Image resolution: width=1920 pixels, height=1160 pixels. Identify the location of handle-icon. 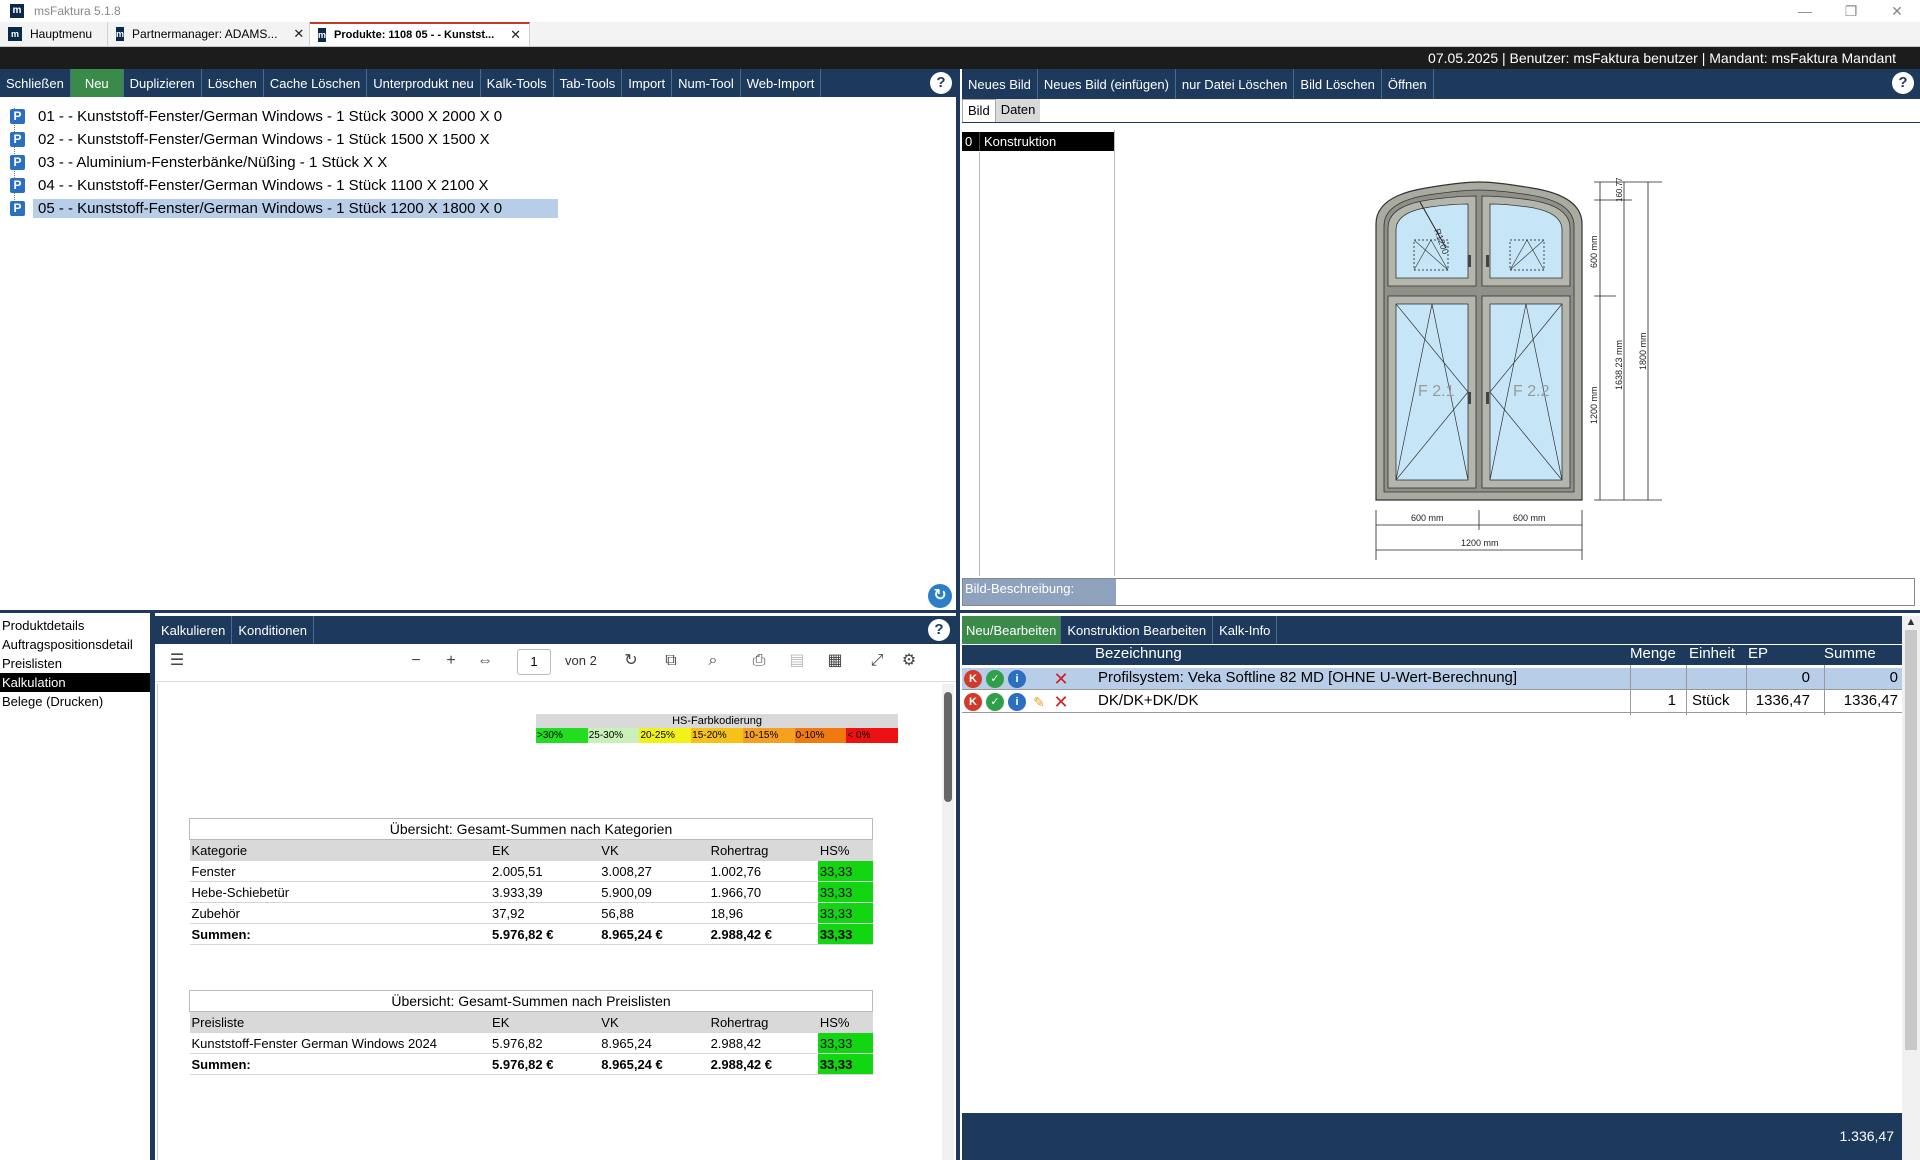
(1469, 398).